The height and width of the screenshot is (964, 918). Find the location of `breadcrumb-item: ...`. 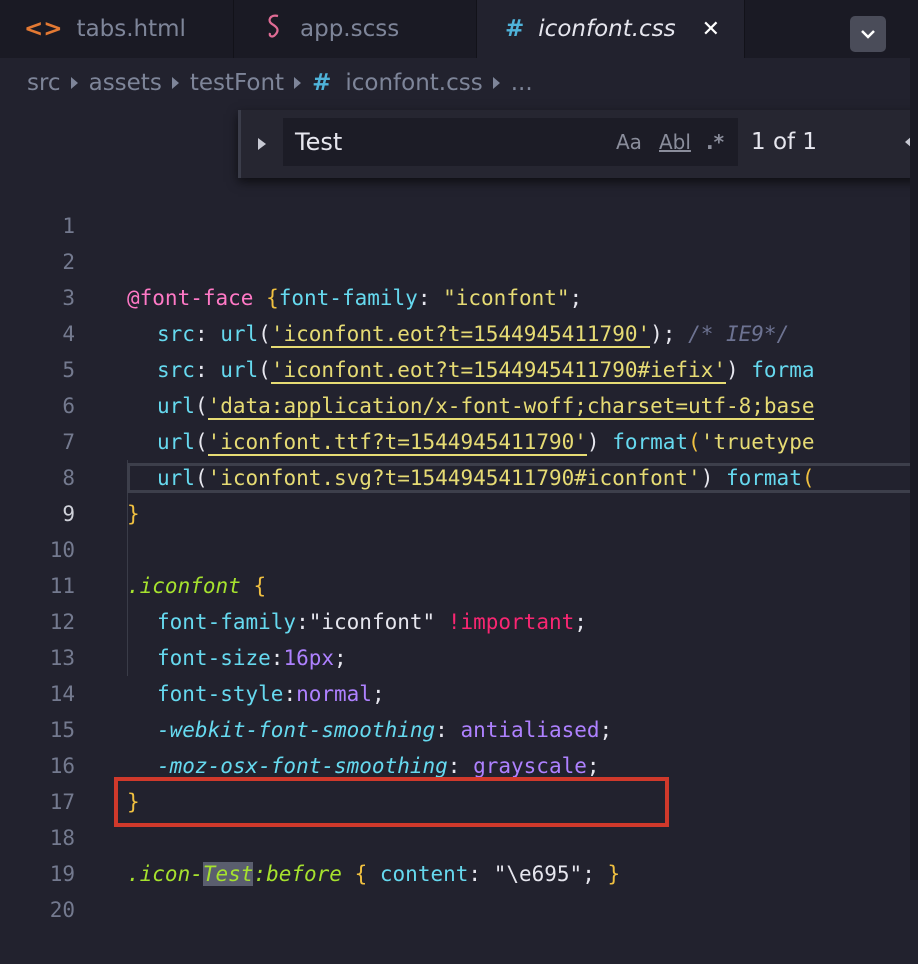

breadcrumb-item: ... is located at coordinates (522, 83).